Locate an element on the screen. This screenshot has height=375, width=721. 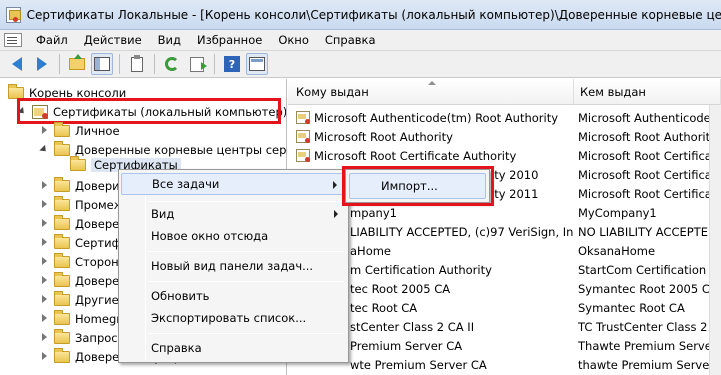
menu-action: Действие is located at coordinates (113, 40).